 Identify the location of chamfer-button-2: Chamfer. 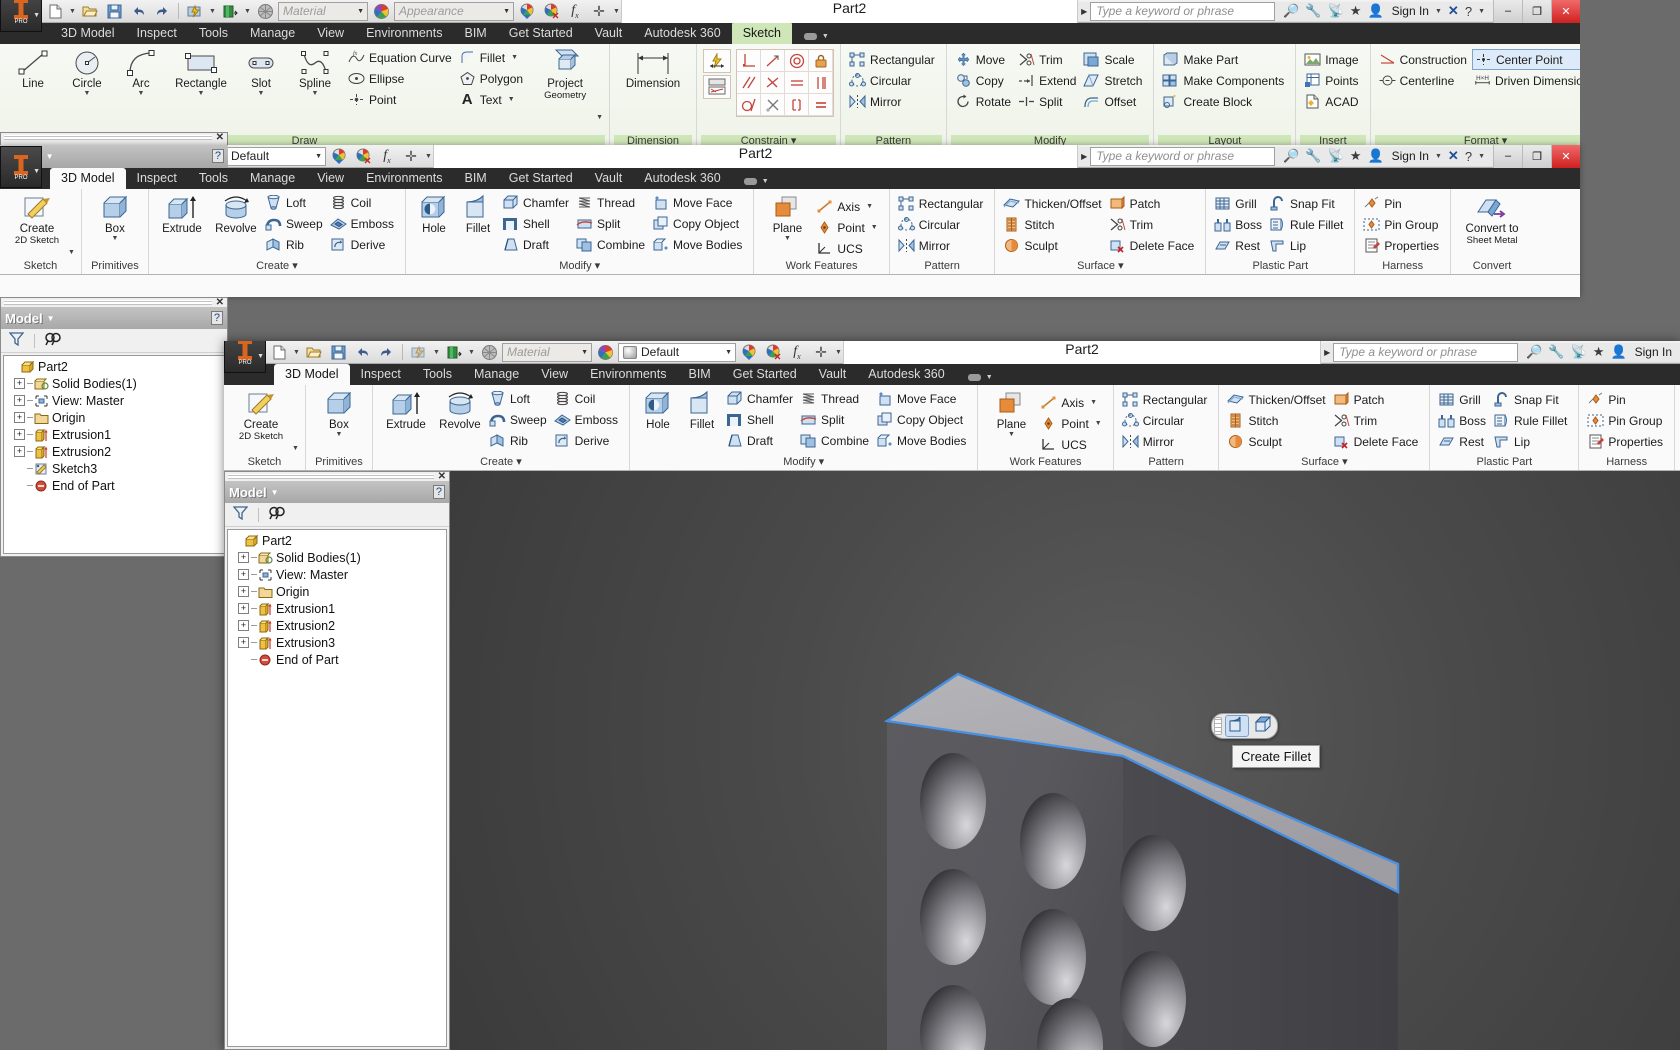
(537, 202).